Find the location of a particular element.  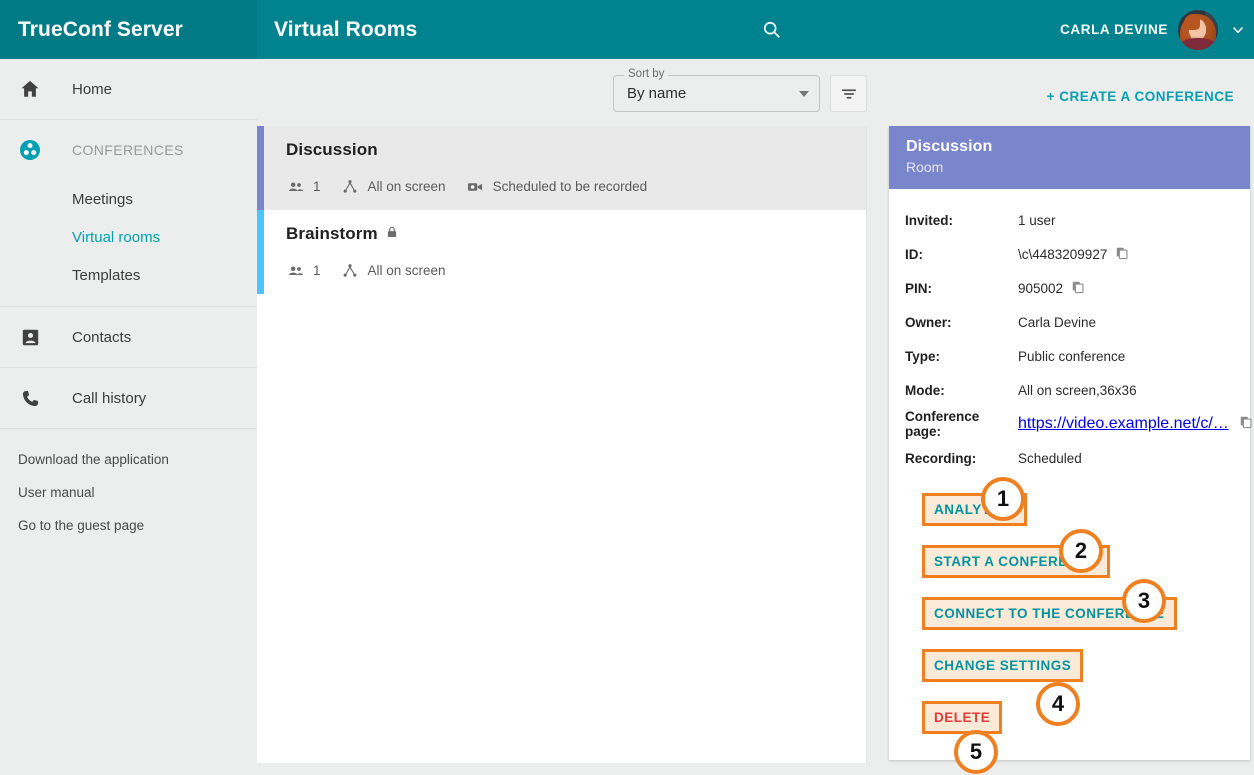

sort-by-value: By name is located at coordinates (657, 93).